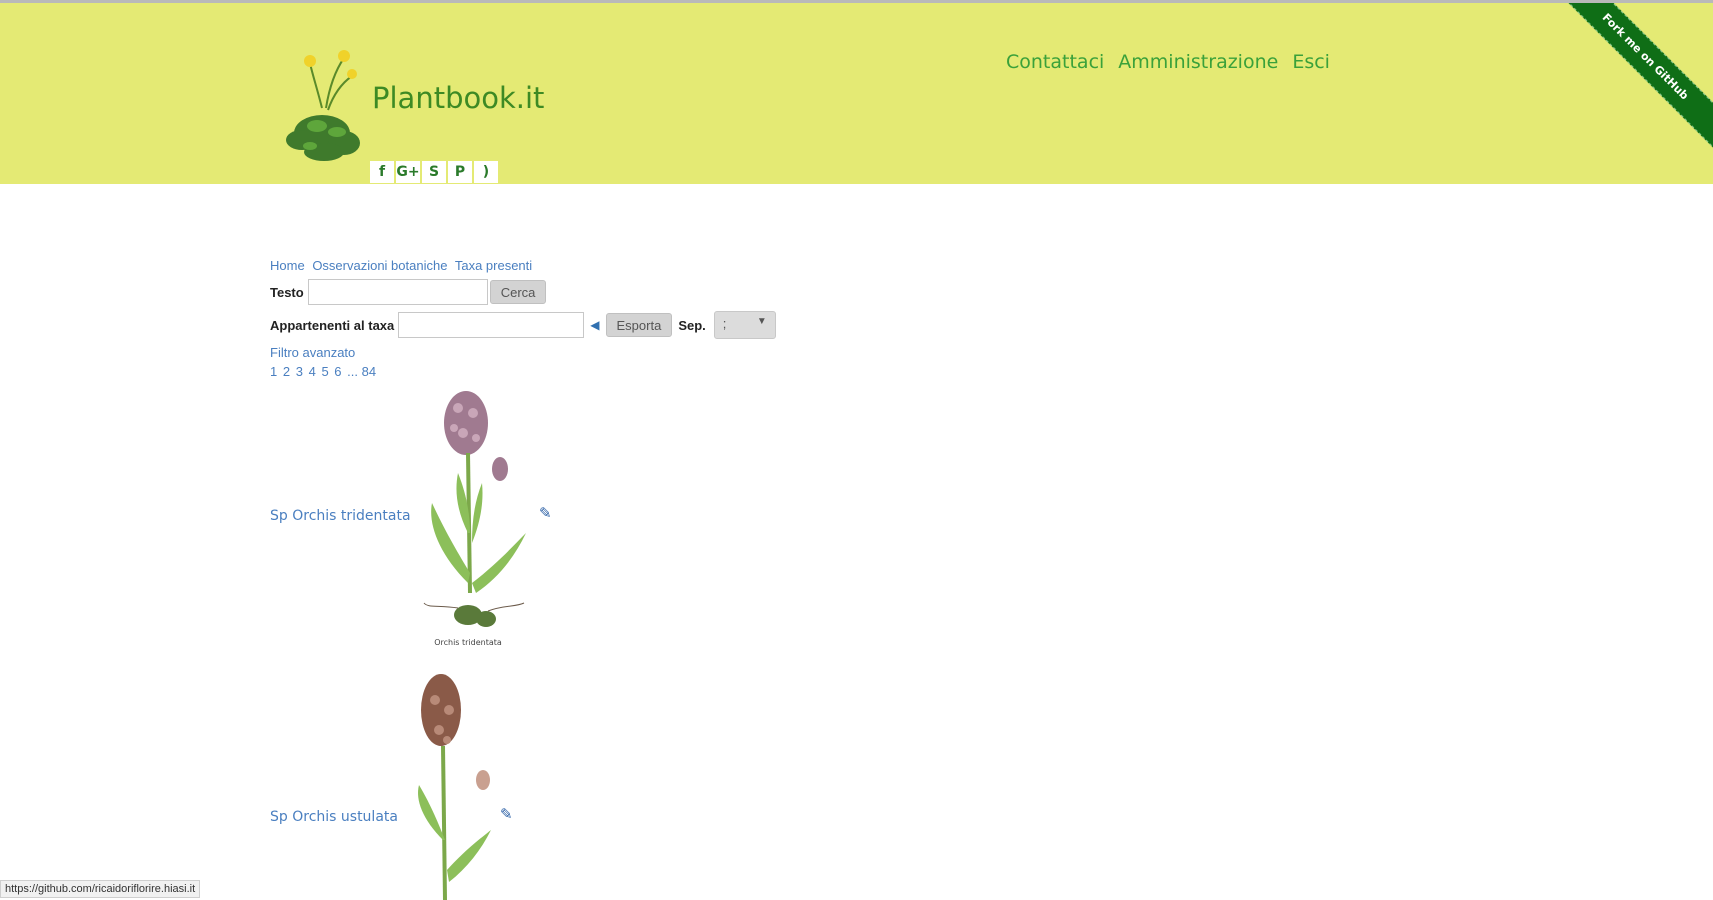 Image resolution: width=1713 pixels, height=900 pixels. I want to click on list-item: Sp Orchis tridentata, so click(340, 516).